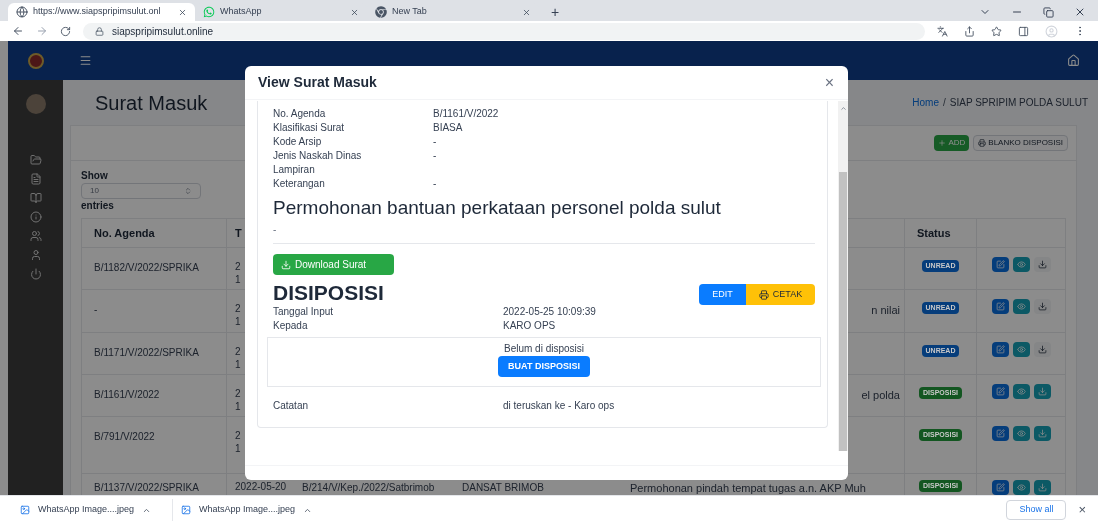 The height and width of the screenshot is (524, 1098). I want to click on field-label: No. Agenda, so click(300, 114).